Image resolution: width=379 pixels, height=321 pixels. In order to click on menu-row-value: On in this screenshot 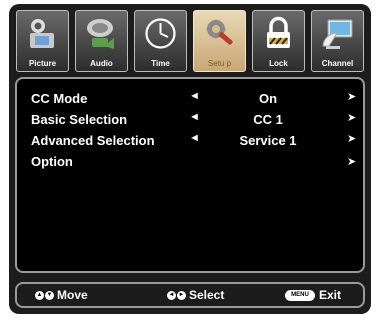, I will do `click(268, 98)`.